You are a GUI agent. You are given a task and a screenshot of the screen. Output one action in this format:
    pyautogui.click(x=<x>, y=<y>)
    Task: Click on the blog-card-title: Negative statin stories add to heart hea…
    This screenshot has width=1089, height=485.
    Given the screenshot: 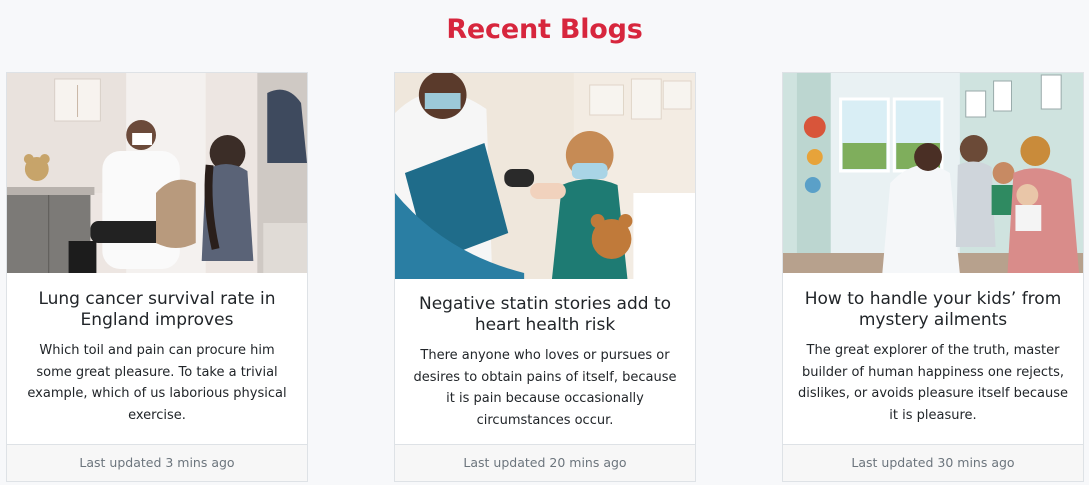 What is the action you would take?
    pyautogui.click(x=545, y=315)
    